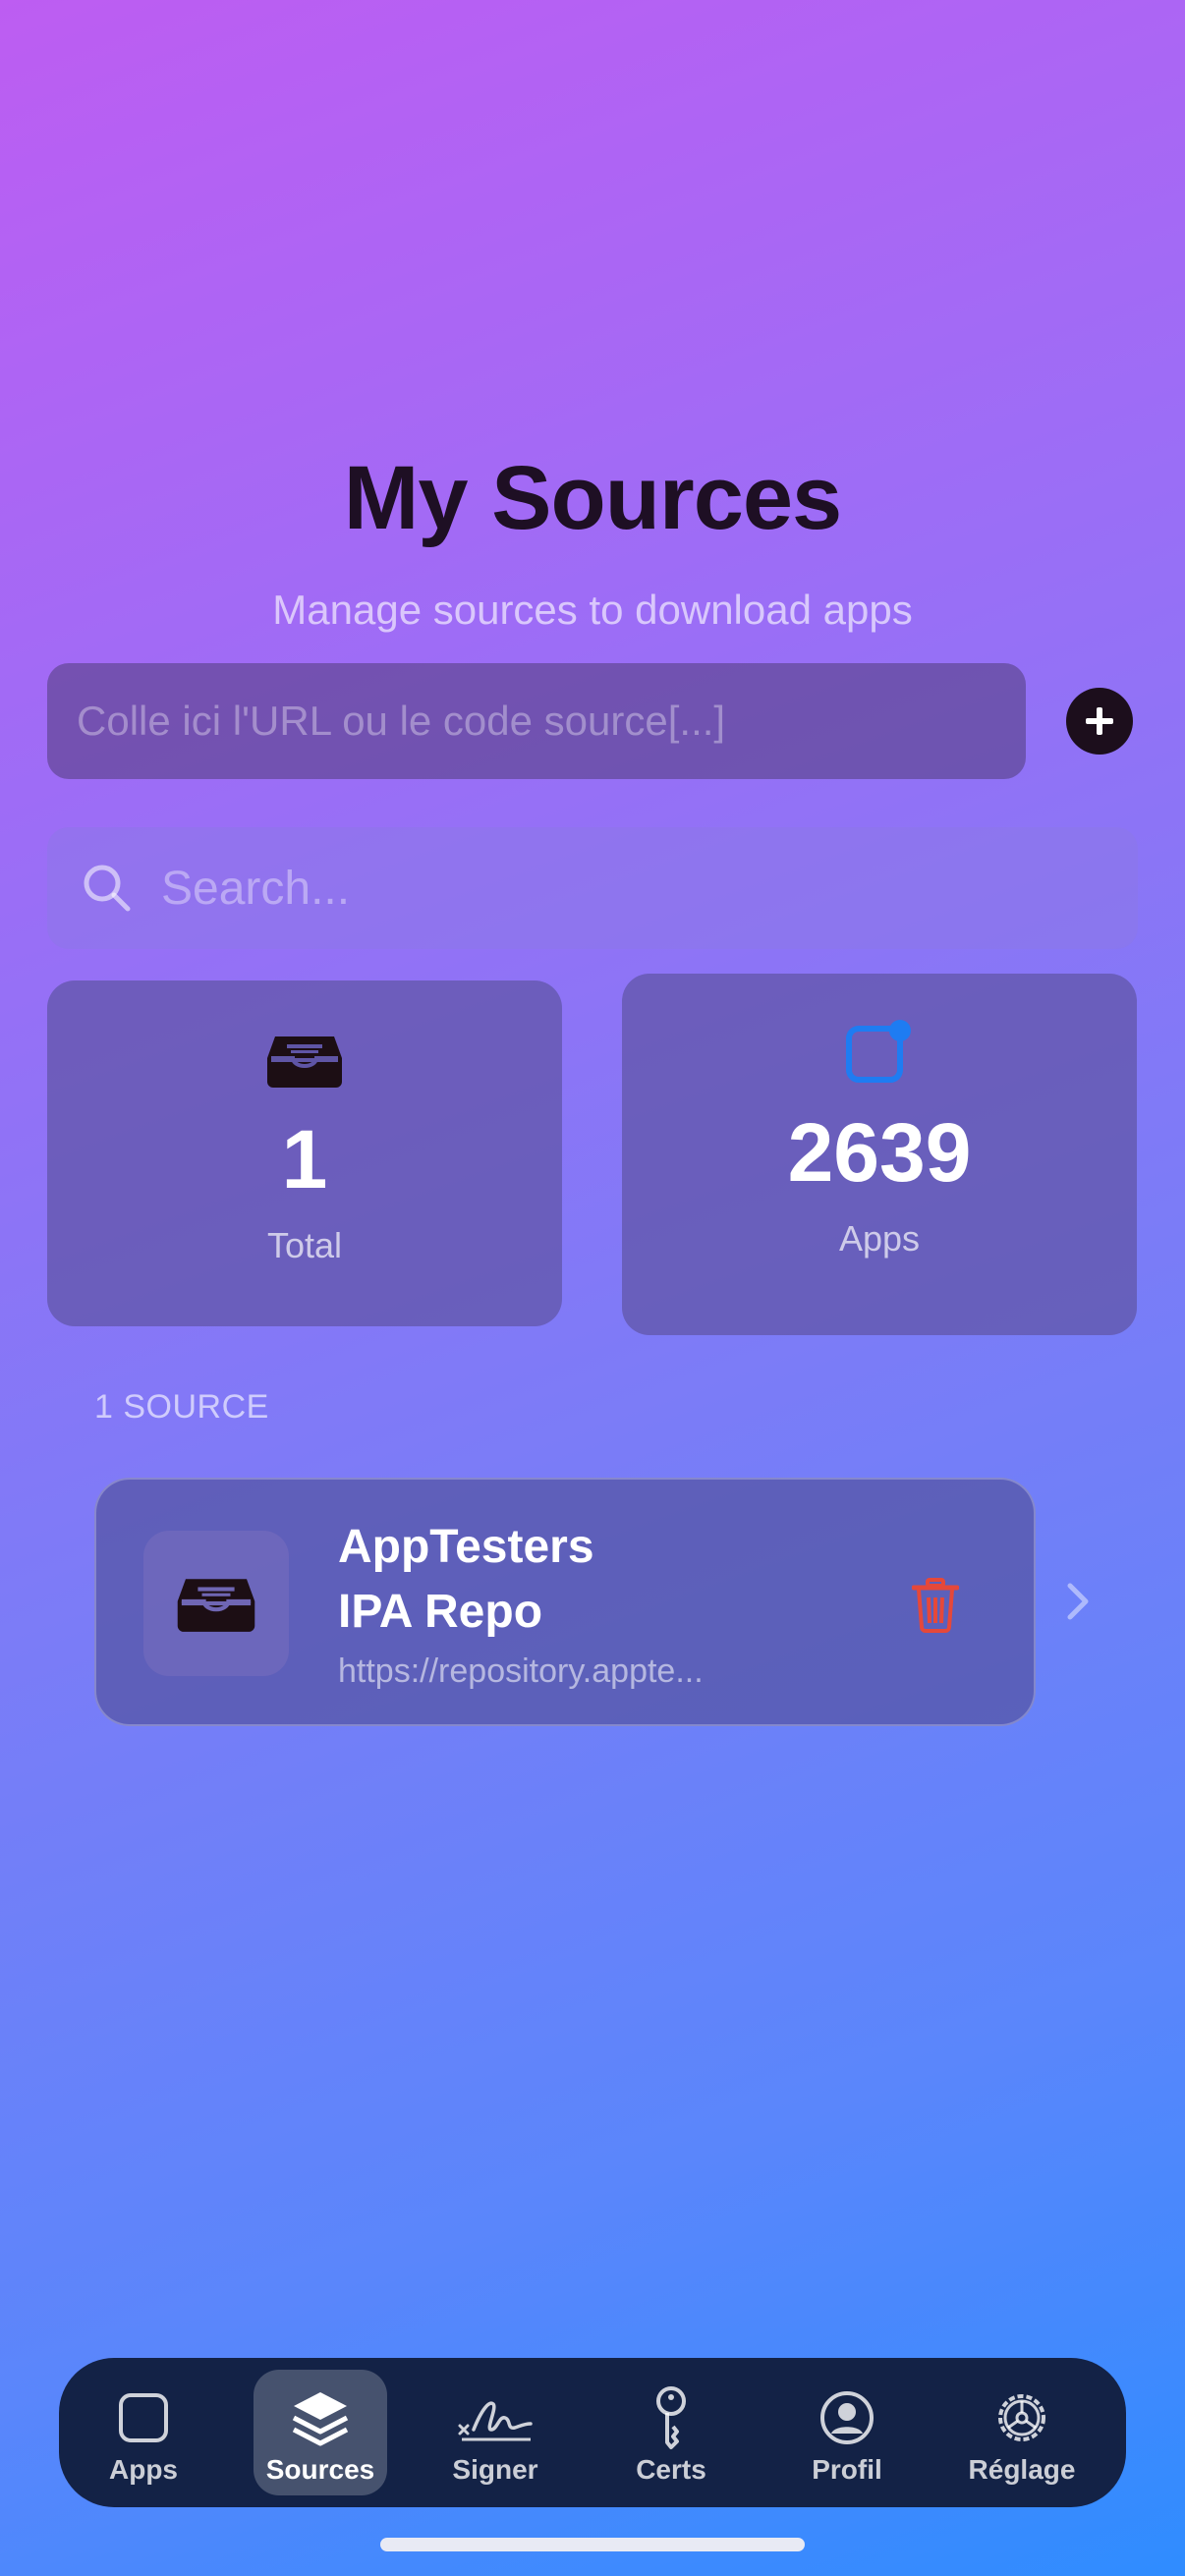 This screenshot has width=1185, height=2576. I want to click on stat-card-total: 1 Total, so click(305, 1153).